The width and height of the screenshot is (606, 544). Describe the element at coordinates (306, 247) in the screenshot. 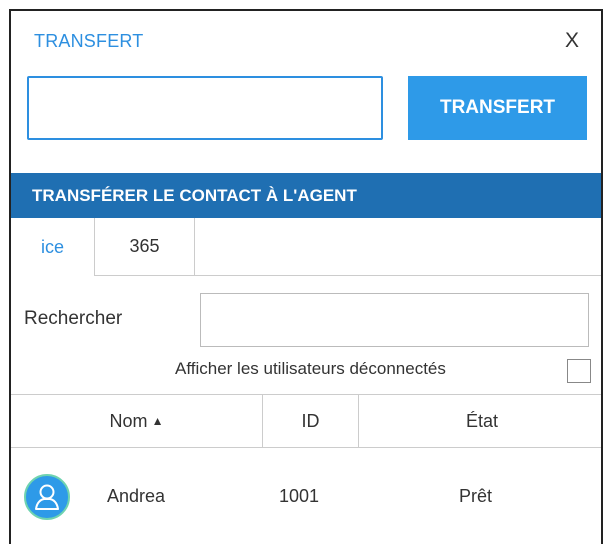

I see `tab-bar: ice 365` at that location.